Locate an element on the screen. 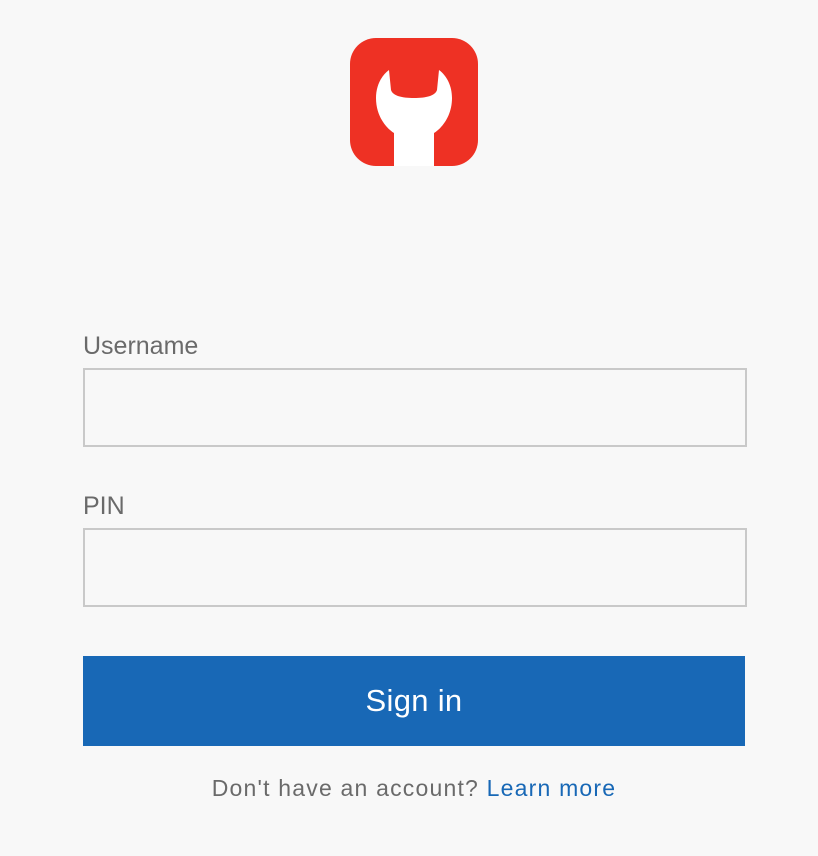 The image size is (818, 856). pin-input is located at coordinates (415, 567).